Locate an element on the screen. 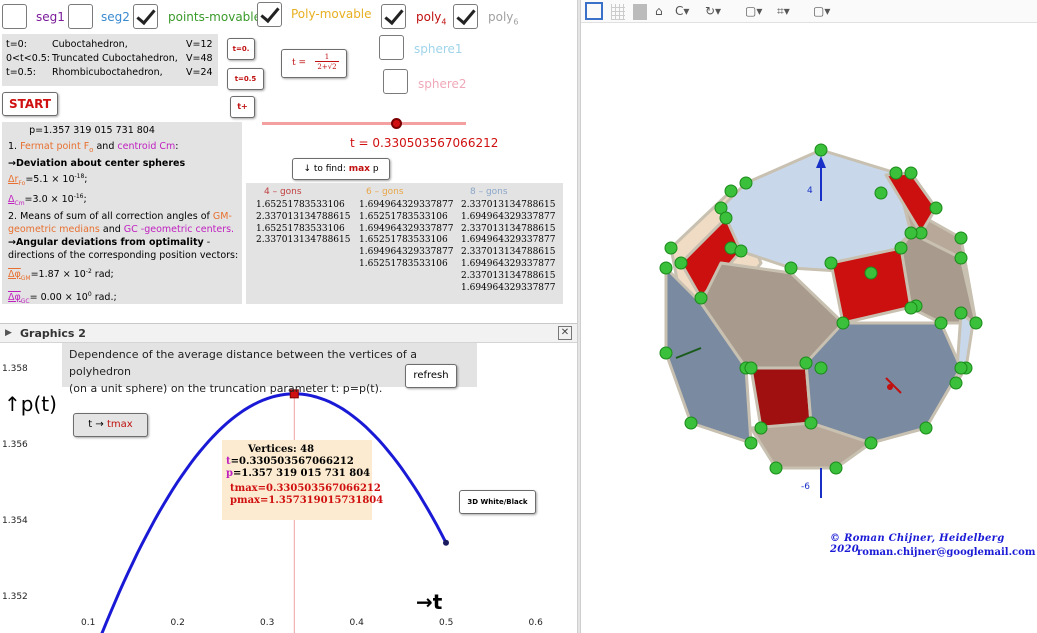 This screenshot has width=1037, height=633. t05-button: t=0.5 is located at coordinates (245, 79).